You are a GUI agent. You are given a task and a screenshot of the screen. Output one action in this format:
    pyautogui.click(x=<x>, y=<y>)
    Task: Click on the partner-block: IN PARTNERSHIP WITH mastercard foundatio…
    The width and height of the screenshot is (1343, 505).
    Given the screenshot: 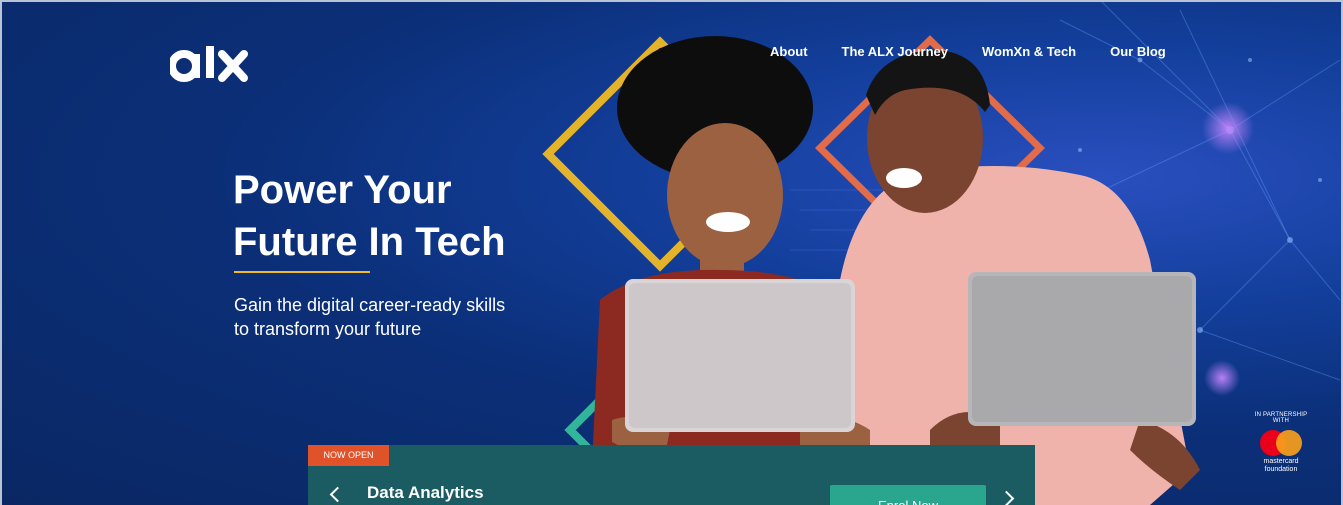 What is the action you would take?
    pyautogui.click(x=1281, y=443)
    